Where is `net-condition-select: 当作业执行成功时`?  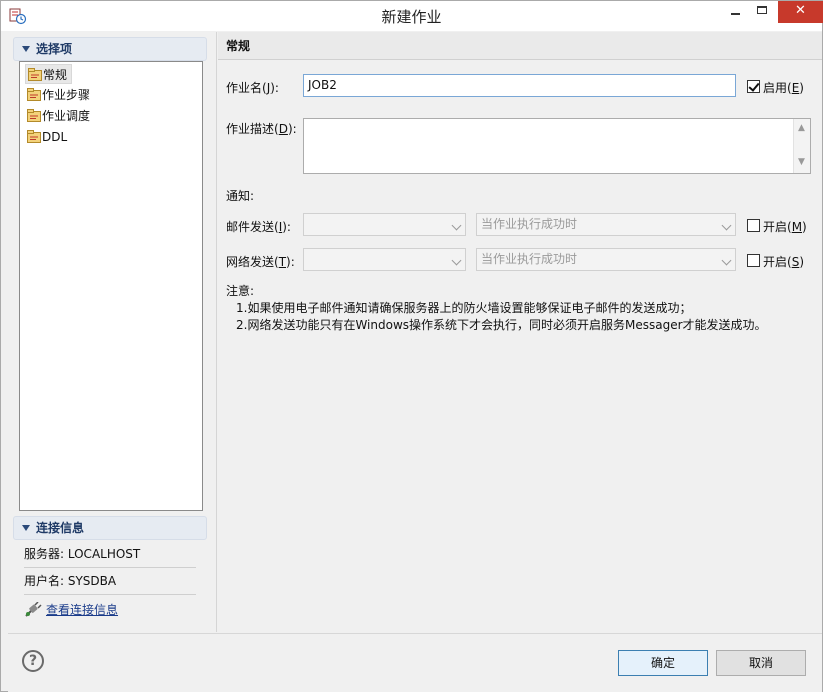
net-condition-select: 当作业执行成功时 is located at coordinates (606, 259).